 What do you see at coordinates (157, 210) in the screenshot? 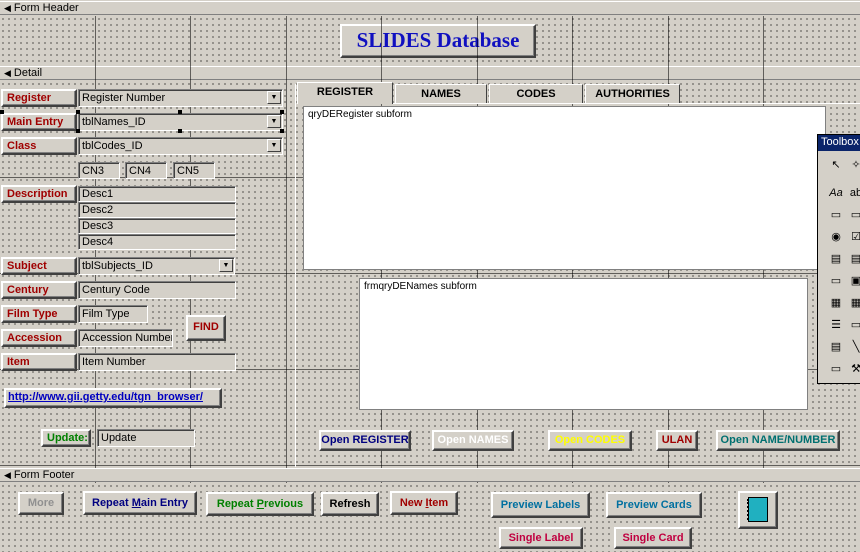
I see `desc2-field: Desc2` at bounding box center [157, 210].